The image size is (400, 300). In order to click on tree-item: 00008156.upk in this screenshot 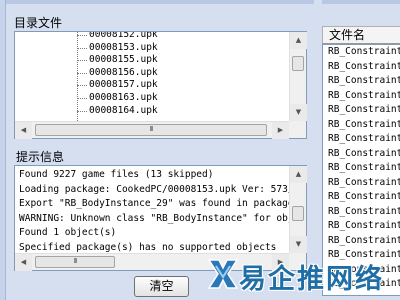, I will do `click(152, 73)`.